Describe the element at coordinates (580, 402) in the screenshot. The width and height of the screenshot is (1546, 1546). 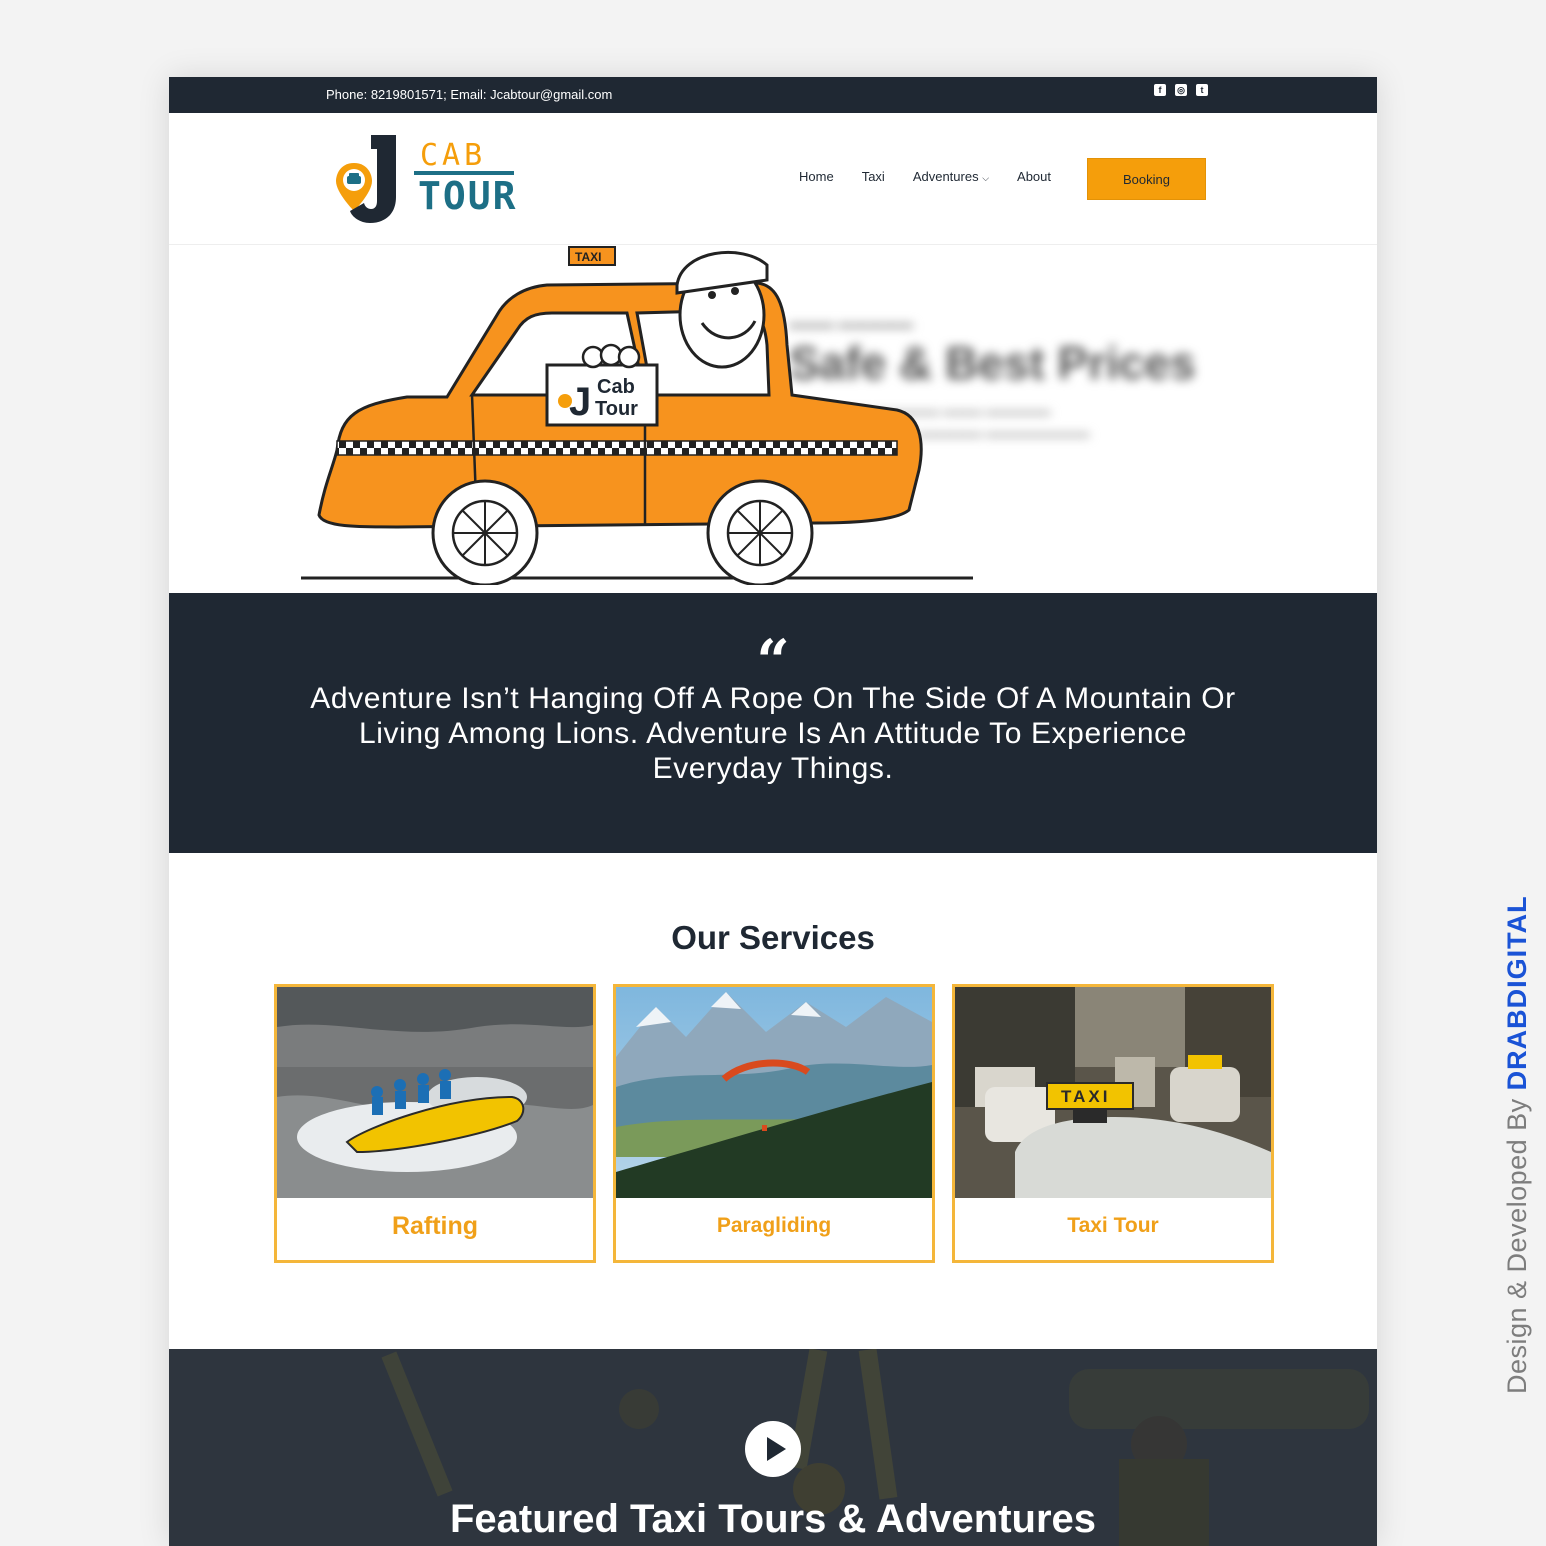
I see `svg-text: J` at that location.